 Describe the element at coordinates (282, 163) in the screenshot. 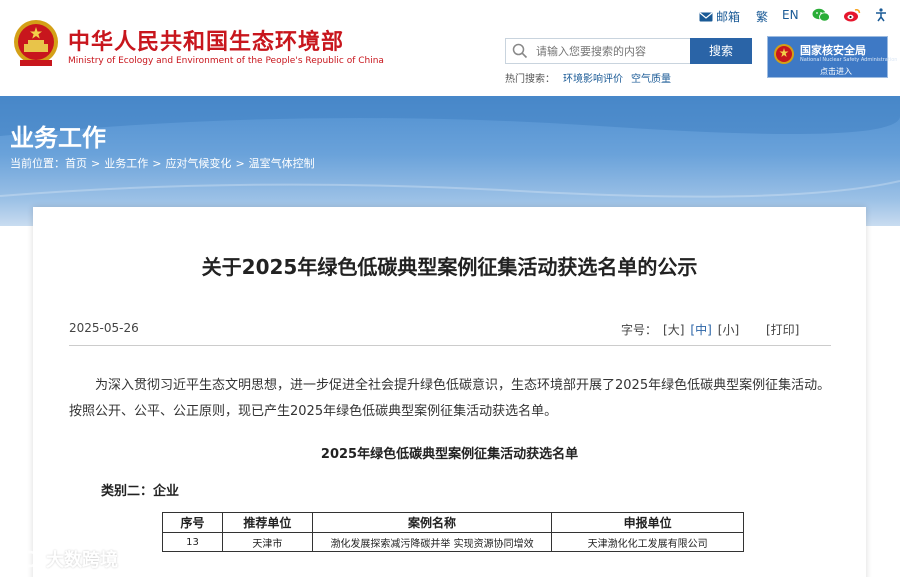

I see `breadcrumb-ghg-control: 温室气体控制` at that location.